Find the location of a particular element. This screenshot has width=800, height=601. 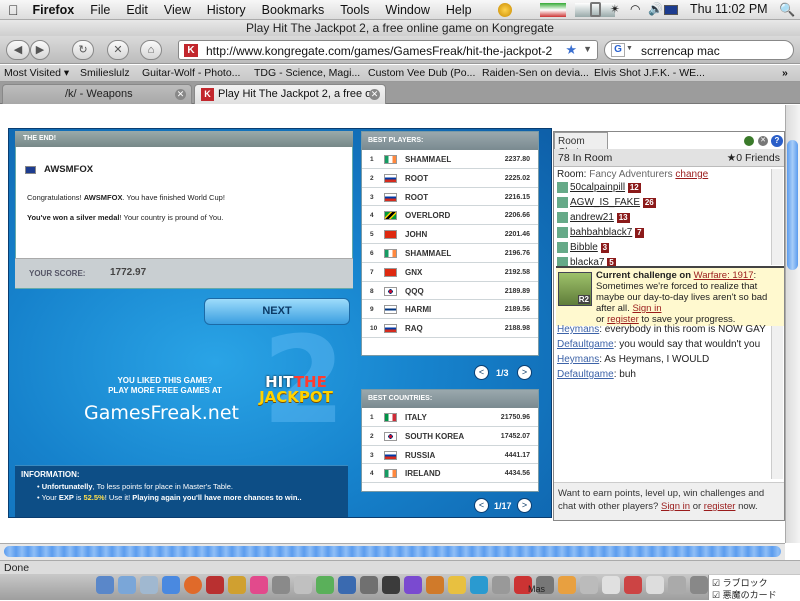

search-bar: G ▼ scrrencap mac is located at coordinates (699, 50).